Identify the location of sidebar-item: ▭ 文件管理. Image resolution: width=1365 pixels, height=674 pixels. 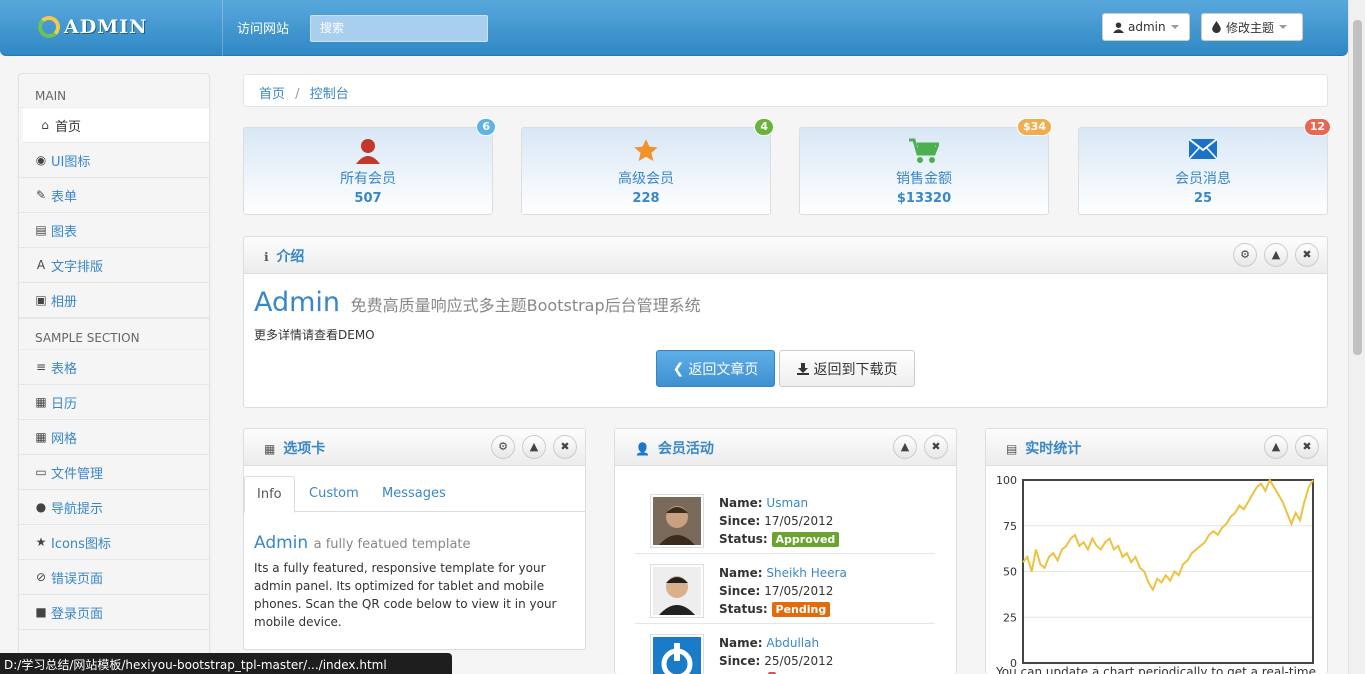
(114, 472).